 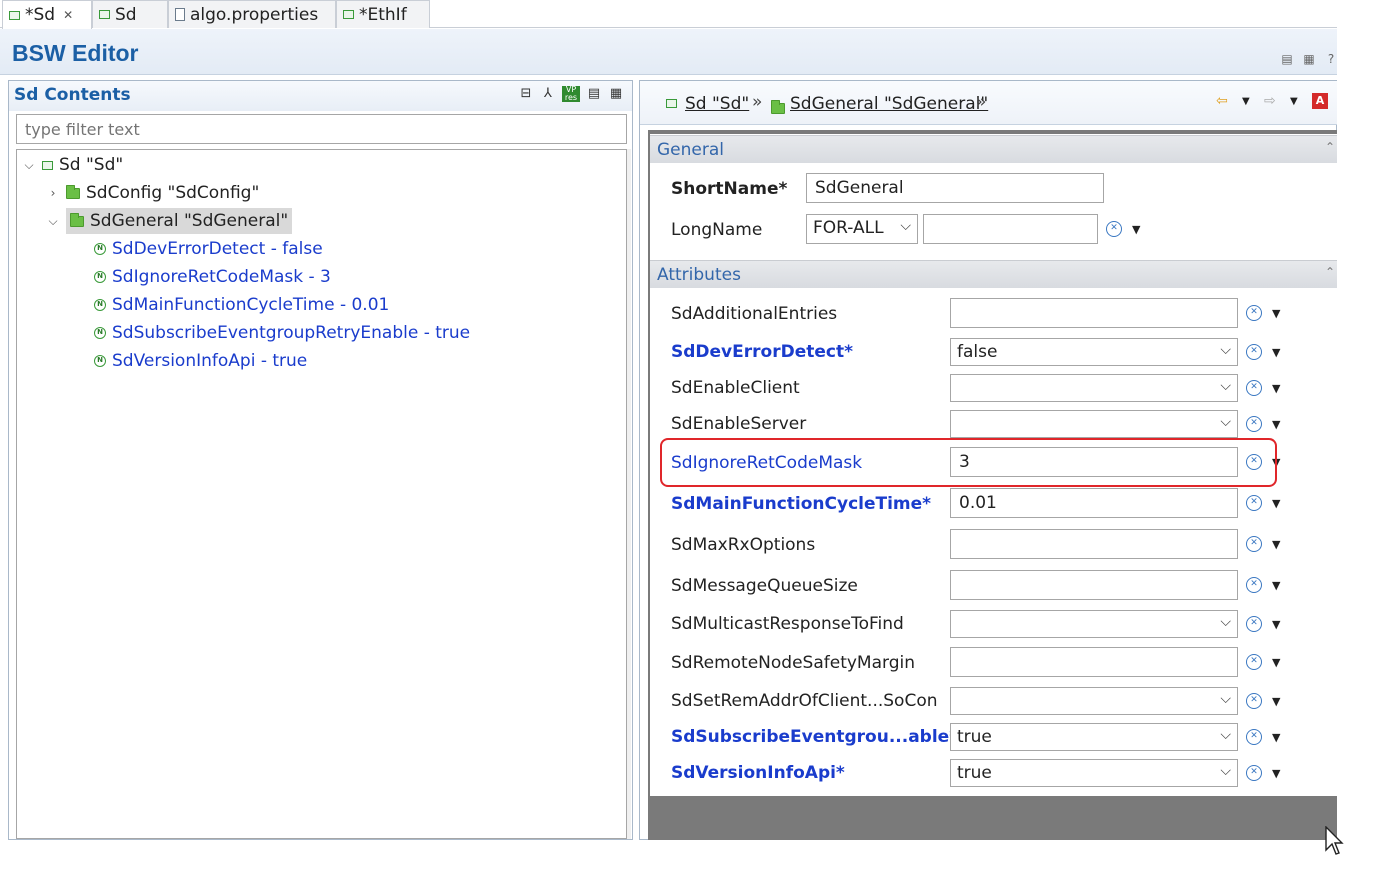 What do you see at coordinates (47, 14) in the screenshot?
I see `tab-sd-modified: *Sd ✕` at bounding box center [47, 14].